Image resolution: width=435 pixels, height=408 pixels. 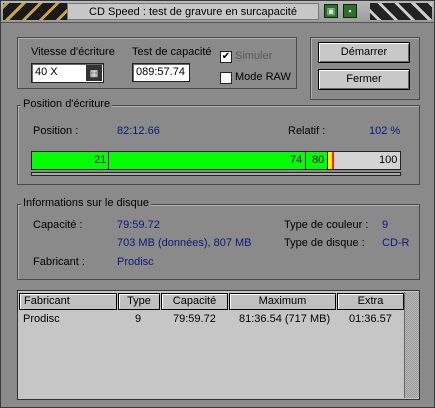 I want to click on minimize-icon: ▣, so click(x=331, y=11).